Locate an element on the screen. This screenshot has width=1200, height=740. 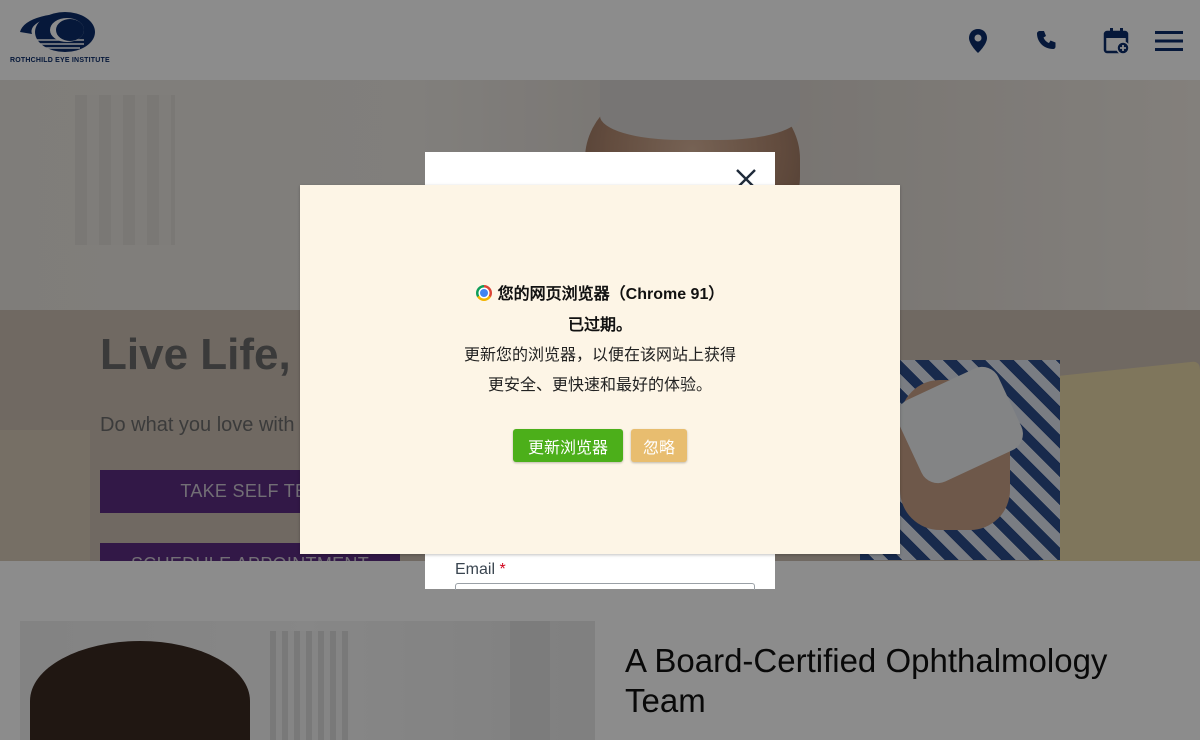
email-label: Email * is located at coordinates (480, 570).